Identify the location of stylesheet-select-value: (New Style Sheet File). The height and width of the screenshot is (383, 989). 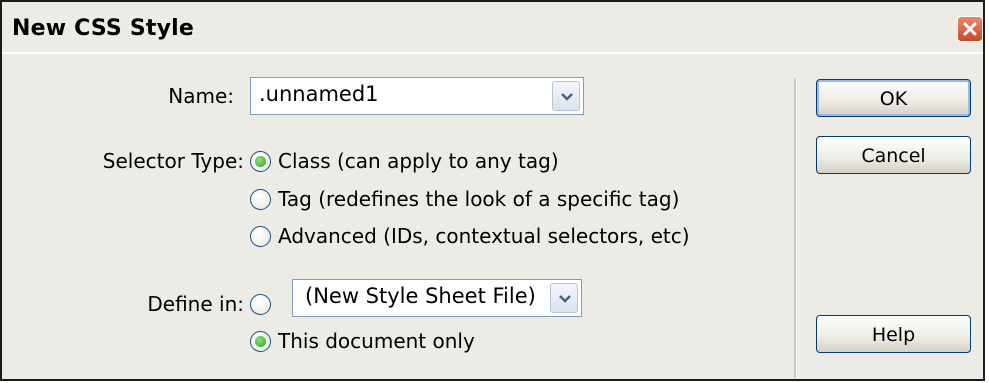
(420, 296).